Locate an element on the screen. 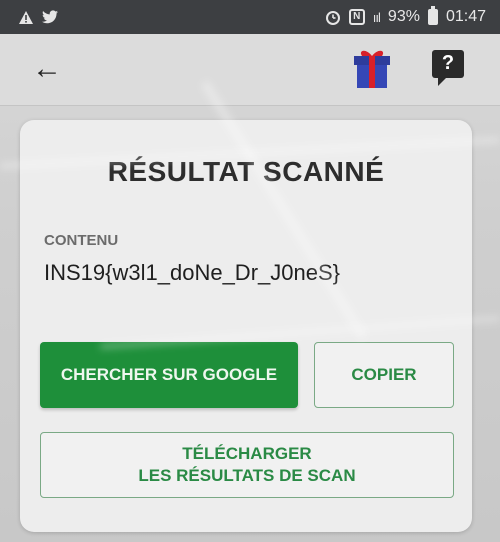 Image resolution: width=500 pixels, height=542 pixels. gift-icon is located at coordinates (372, 68).